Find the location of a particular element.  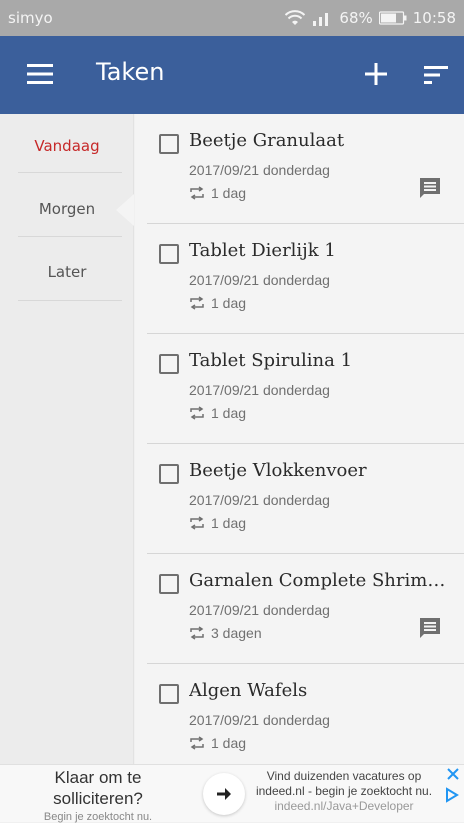

status-bar: simyo 68% 10:58 is located at coordinates (232, 18).